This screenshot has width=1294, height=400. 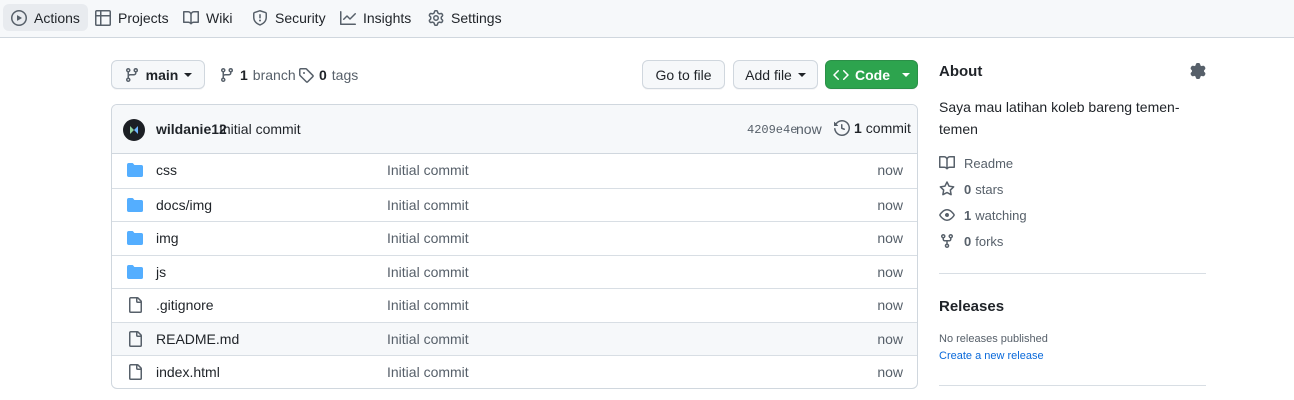 I want to click on file-name: js, so click(x=161, y=272).